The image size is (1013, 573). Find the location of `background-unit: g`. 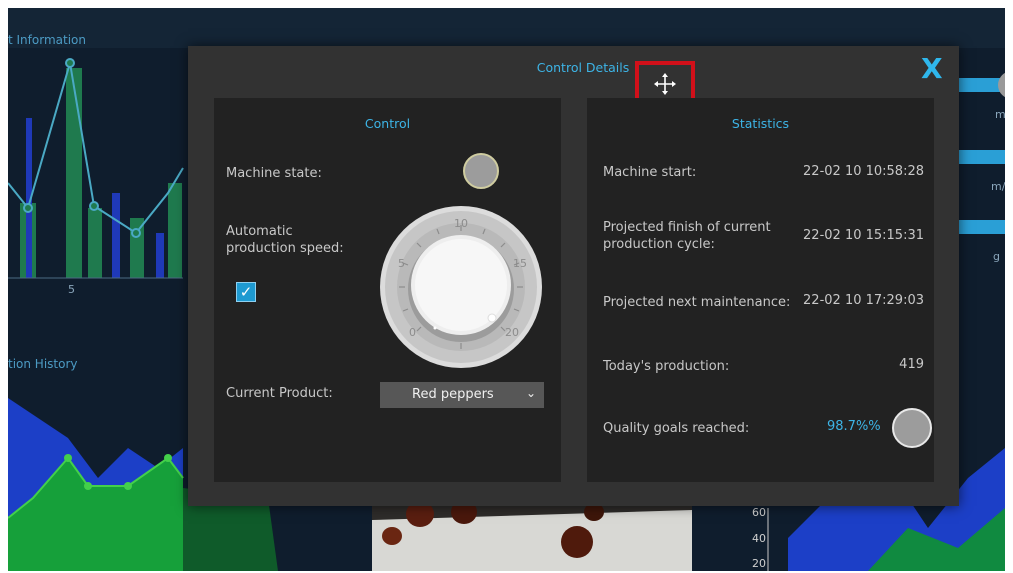

background-unit: g is located at coordinates (996, 256).